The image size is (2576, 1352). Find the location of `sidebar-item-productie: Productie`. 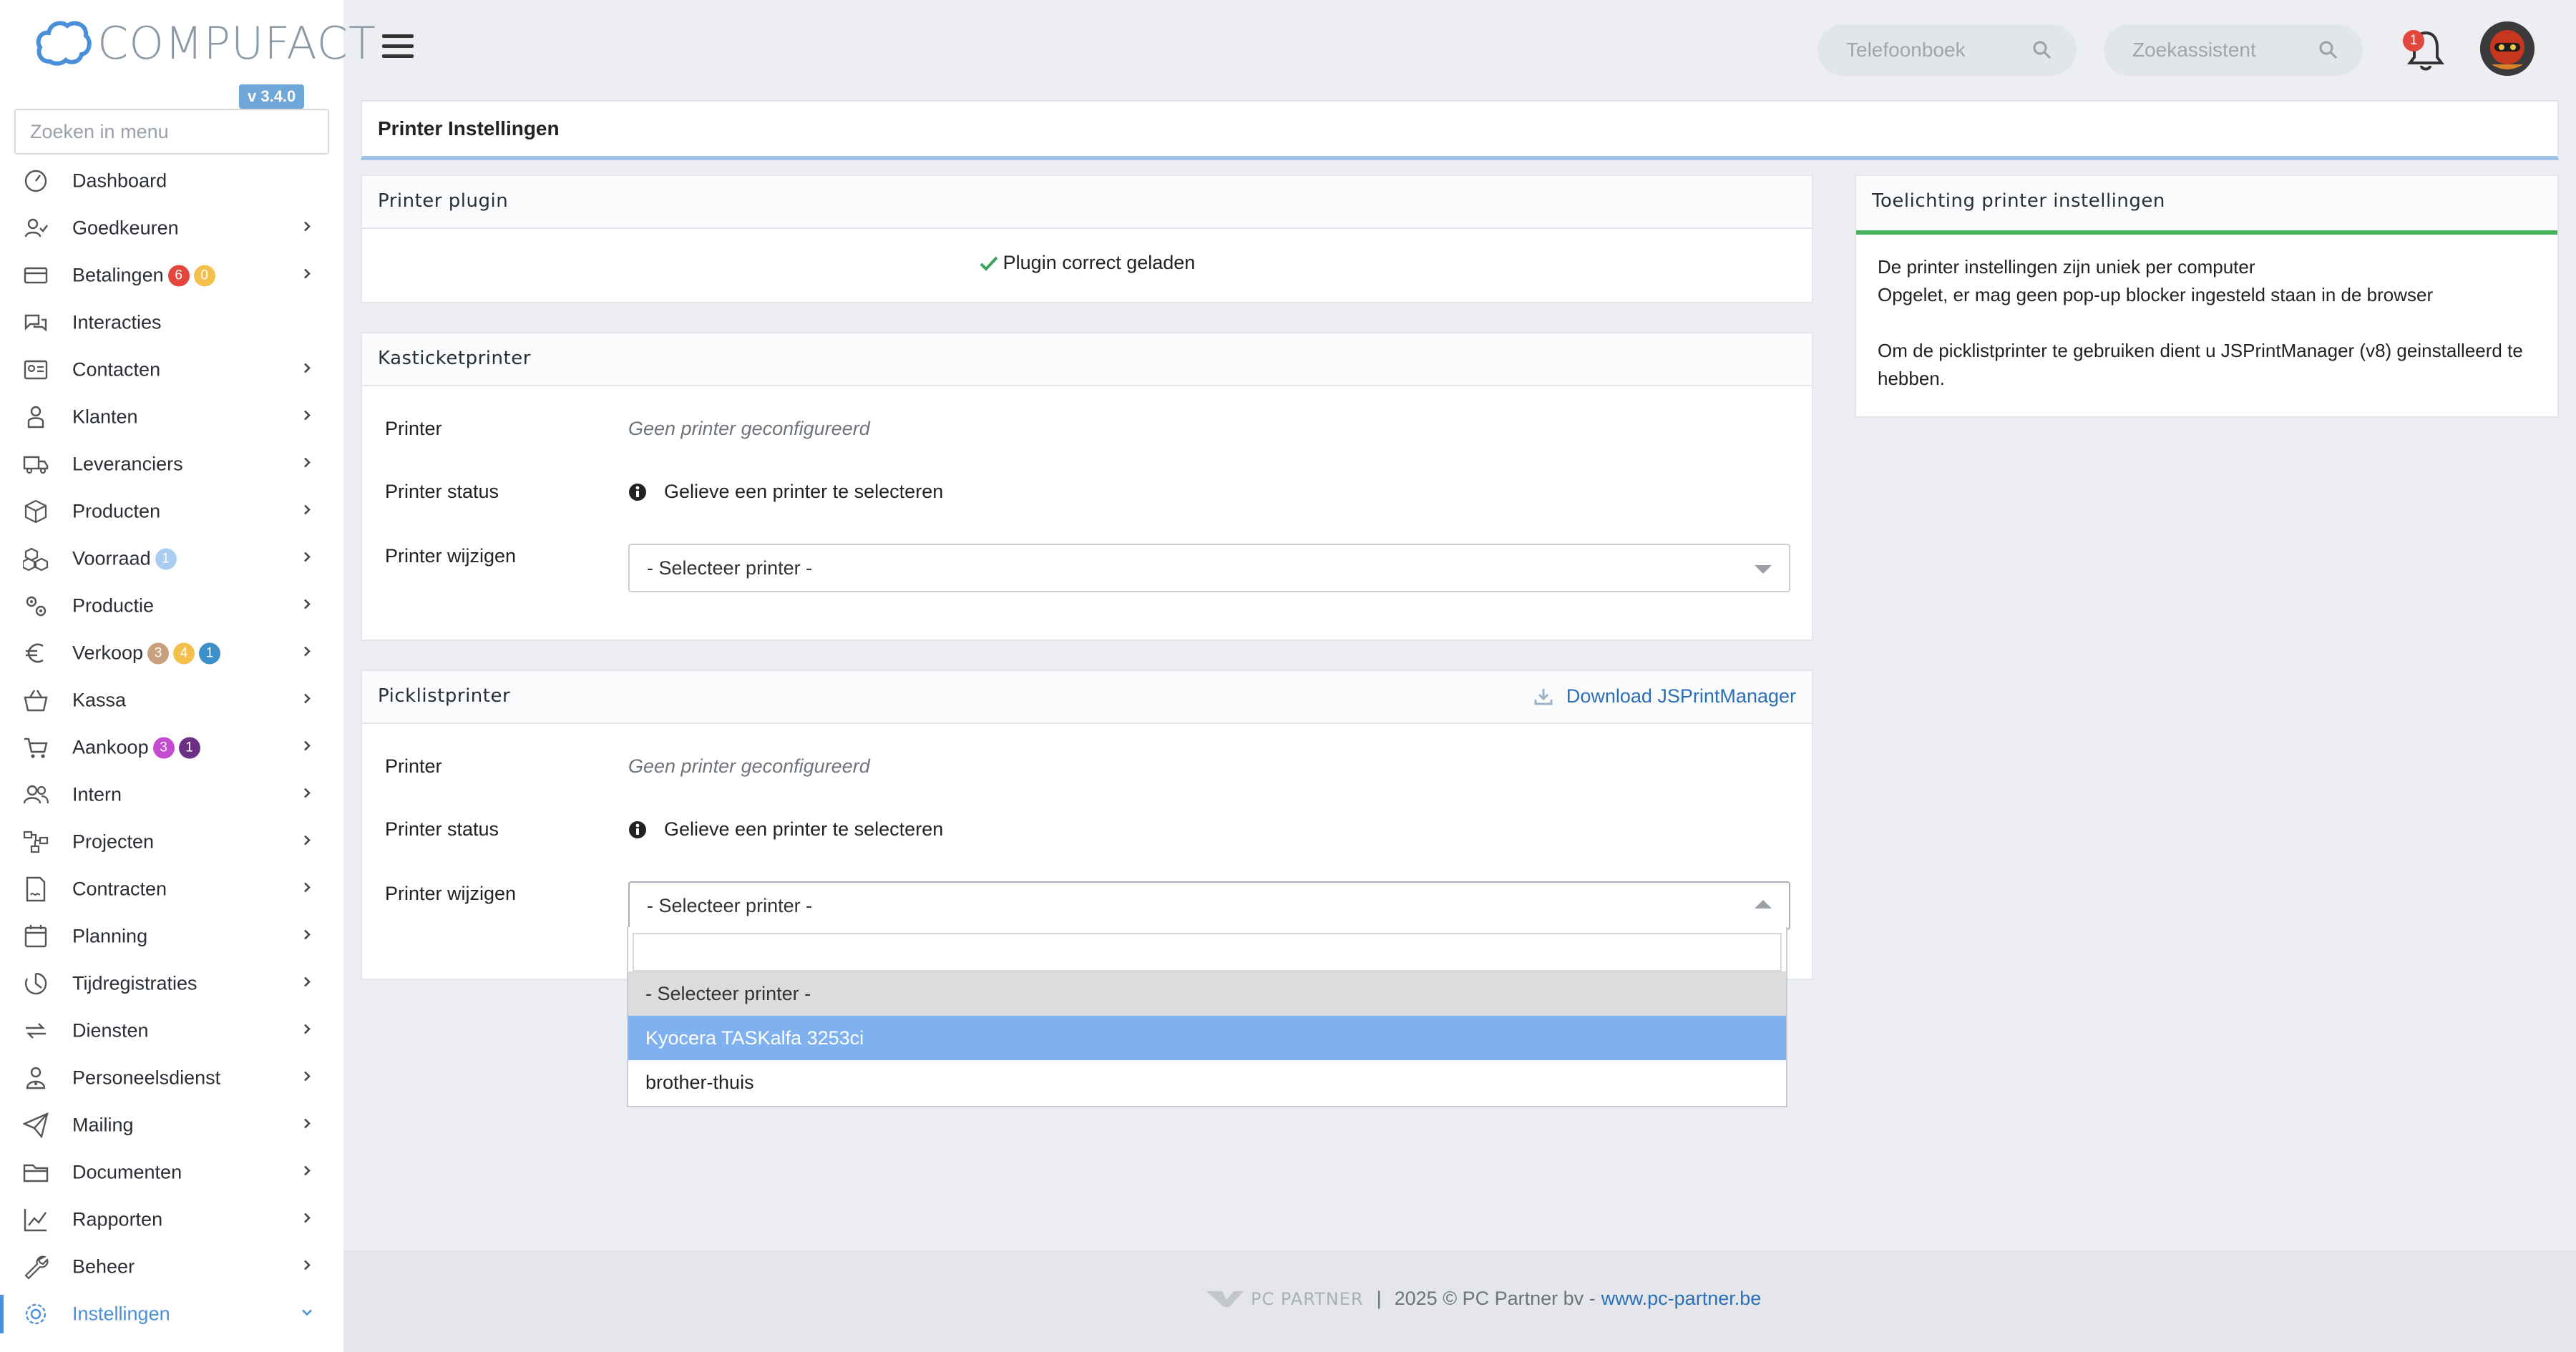

sidebar-item-productie: Productie is located at coordinates (171, 606).